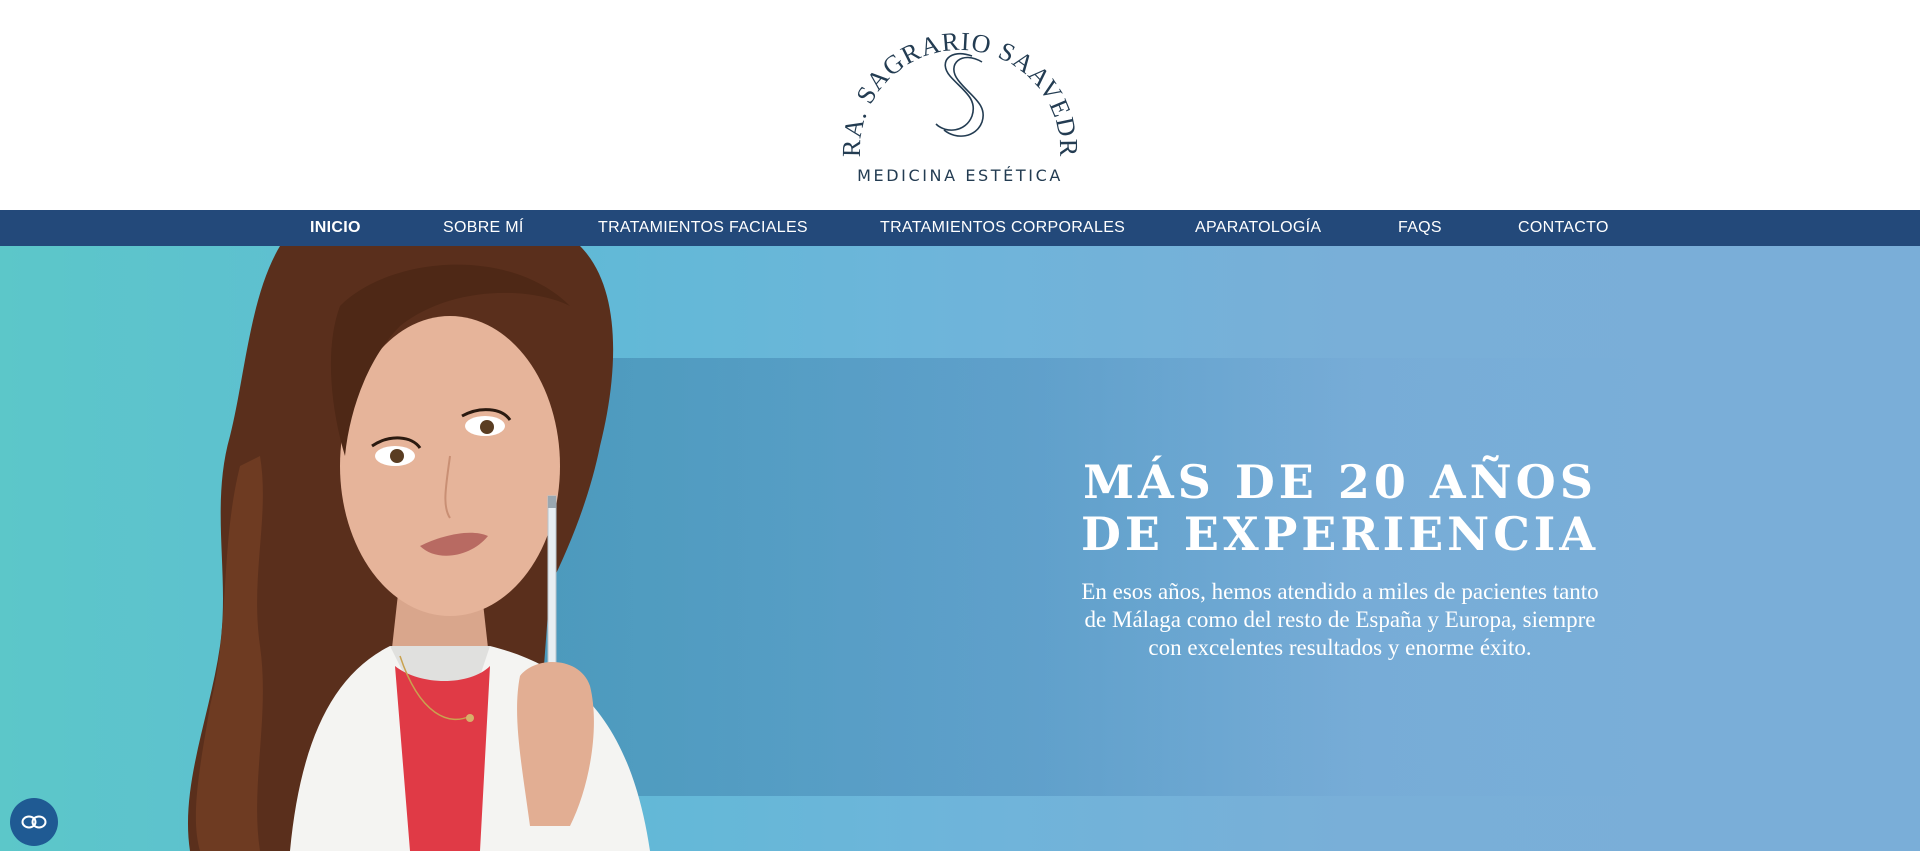 This screenshot has width=1920, height=851. What do you see at coordinates (1420, 228) in the screenshot?
I see `nav-item-faqs: FAQS` at bounding box center [1420, 228].